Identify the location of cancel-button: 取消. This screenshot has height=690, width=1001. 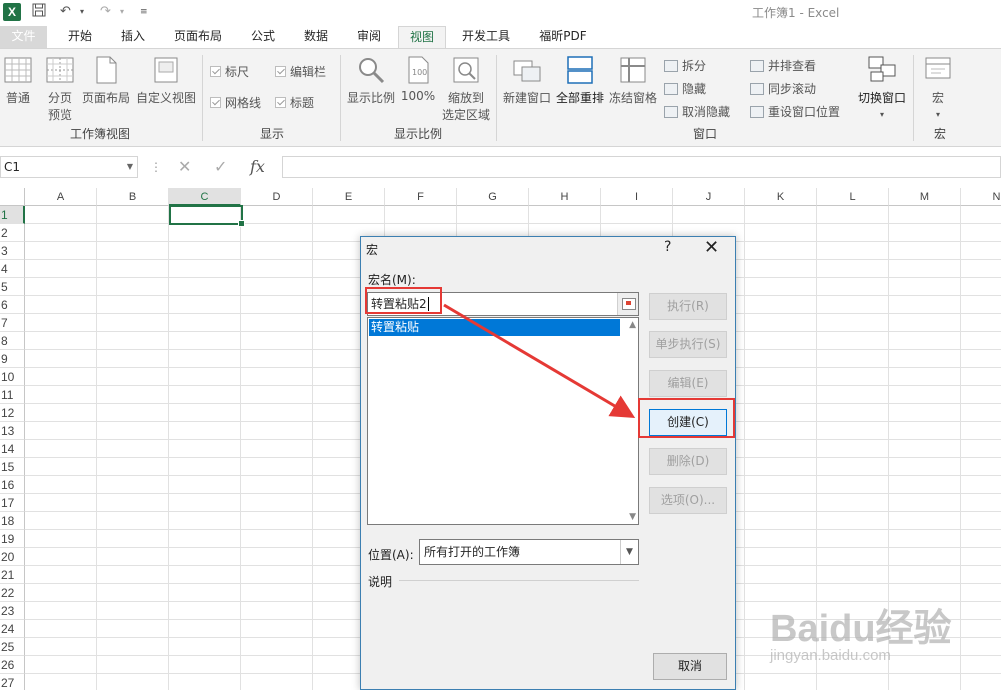
(690, 666).